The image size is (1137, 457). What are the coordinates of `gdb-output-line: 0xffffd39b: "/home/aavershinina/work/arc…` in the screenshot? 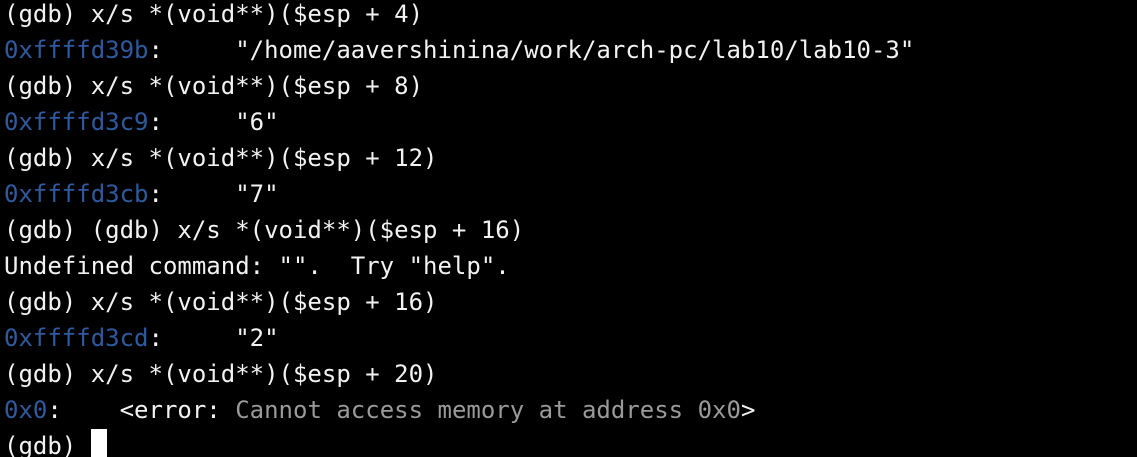 It's located at (459, 50).